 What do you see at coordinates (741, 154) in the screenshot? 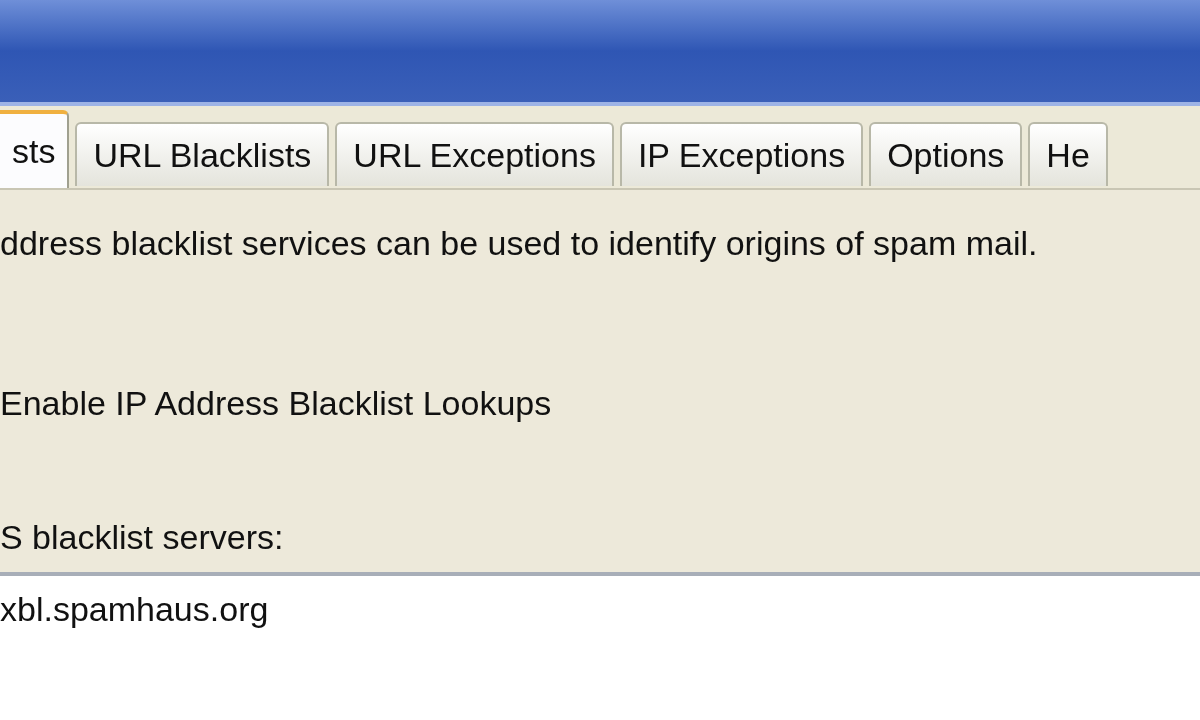
I see `tab: IP Exceptions` at bounding box center [741, 154].